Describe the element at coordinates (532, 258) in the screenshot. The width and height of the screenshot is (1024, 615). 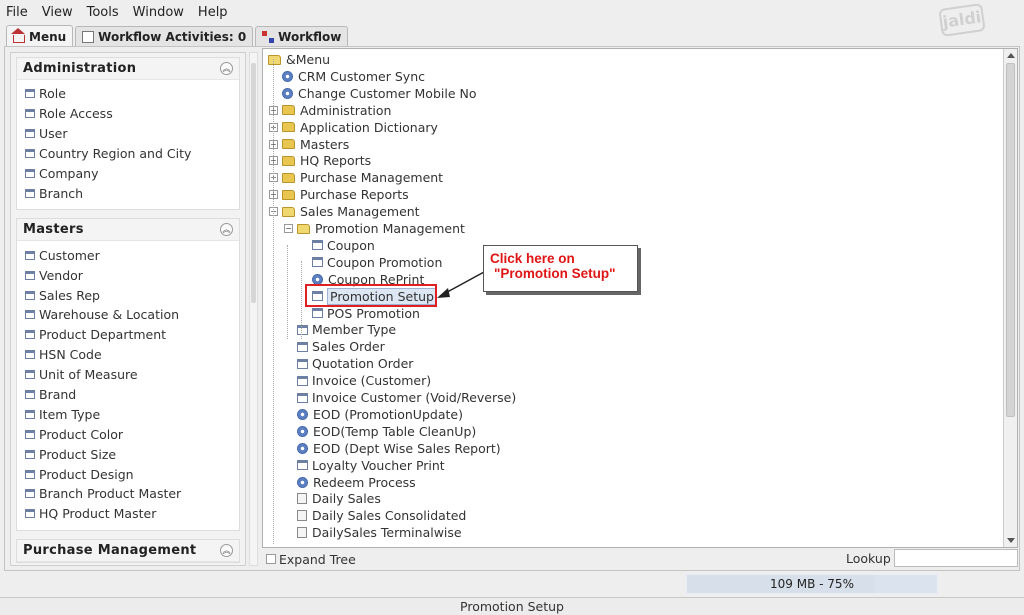
I see `callout-line-1: Click here on` at that location.